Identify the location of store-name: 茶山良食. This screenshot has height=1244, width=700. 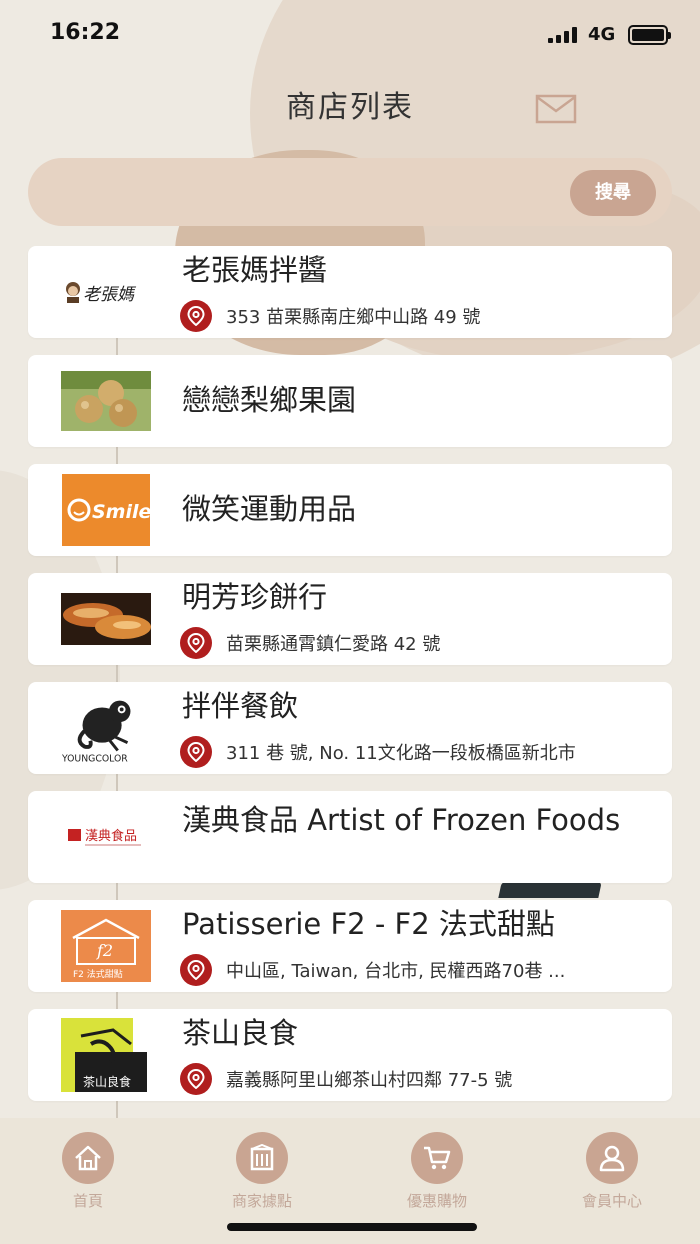
(240, 1033).